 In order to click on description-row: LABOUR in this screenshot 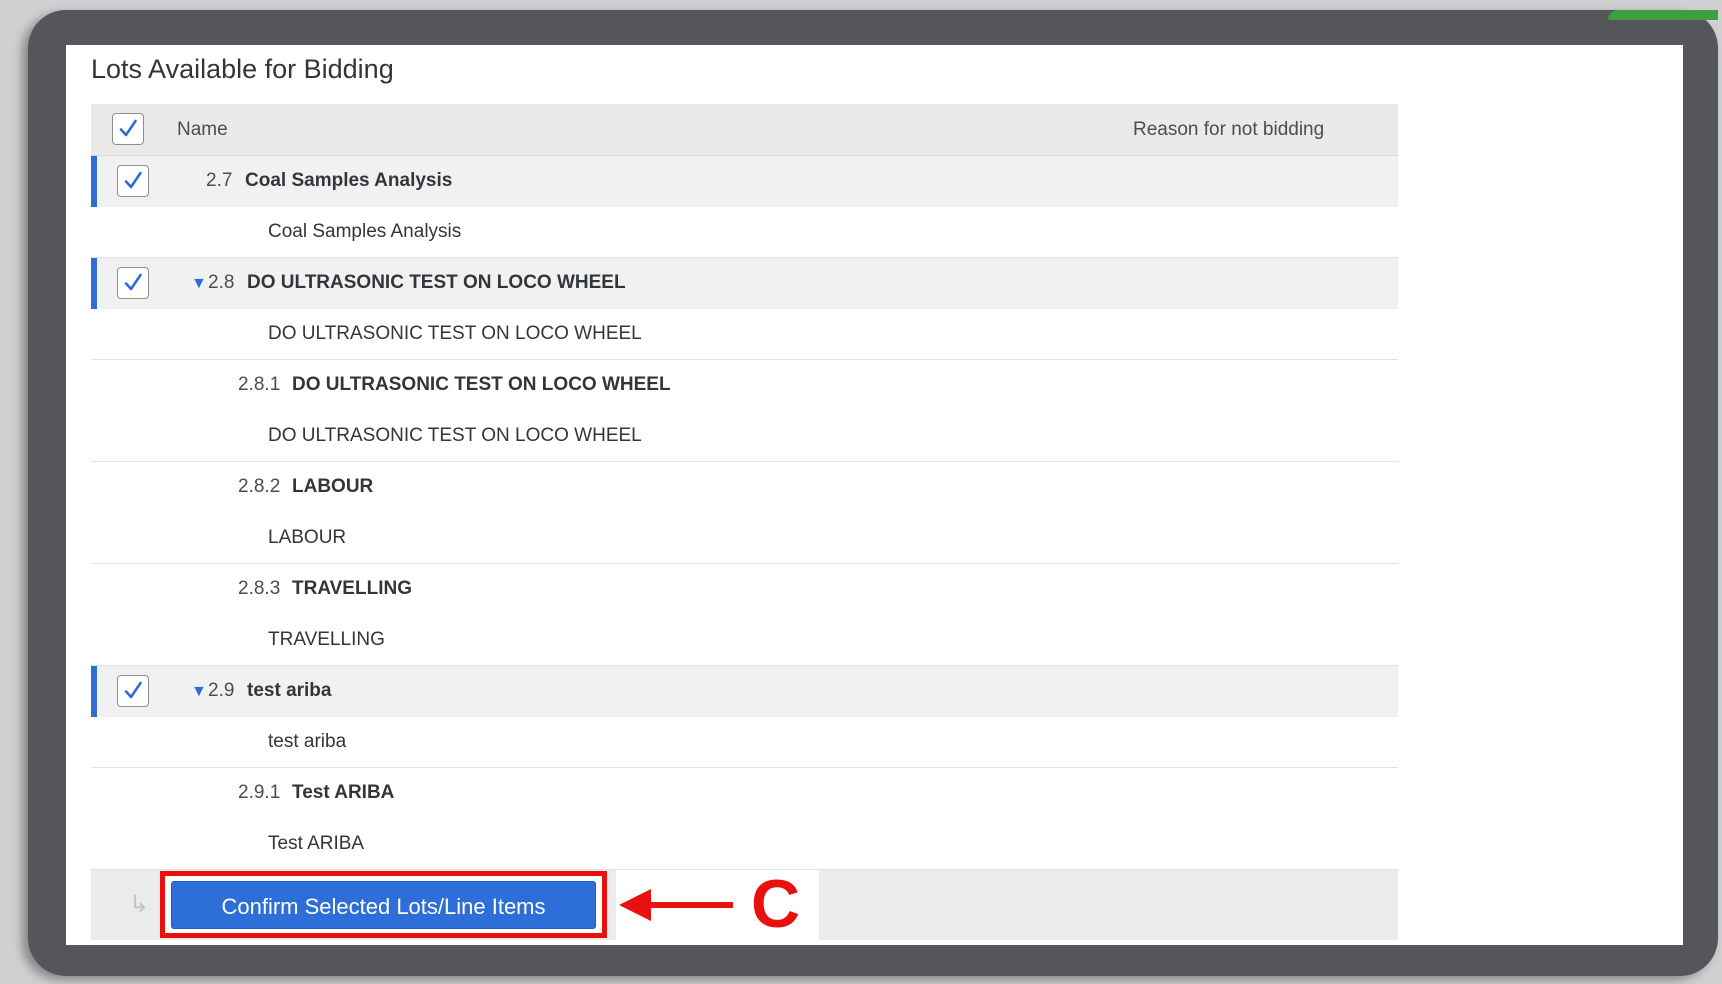, I will do `click(744, 538)`.